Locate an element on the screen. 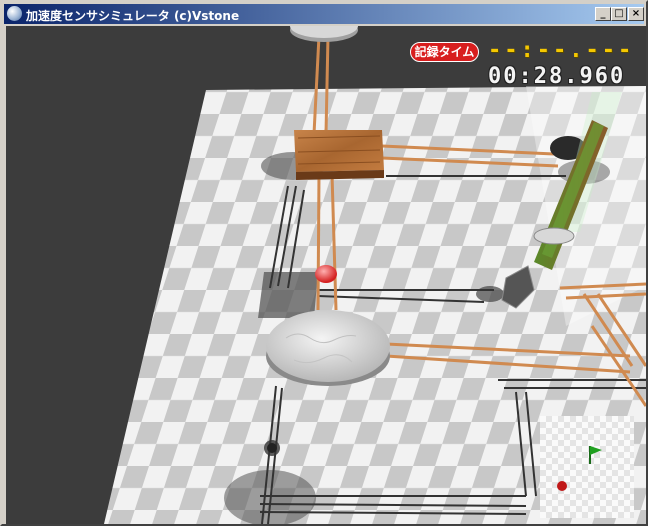 The width and height of the screenshot is (648, 526). elapsed-time-display: 00:28.960 is located at coordinates (557, 76).